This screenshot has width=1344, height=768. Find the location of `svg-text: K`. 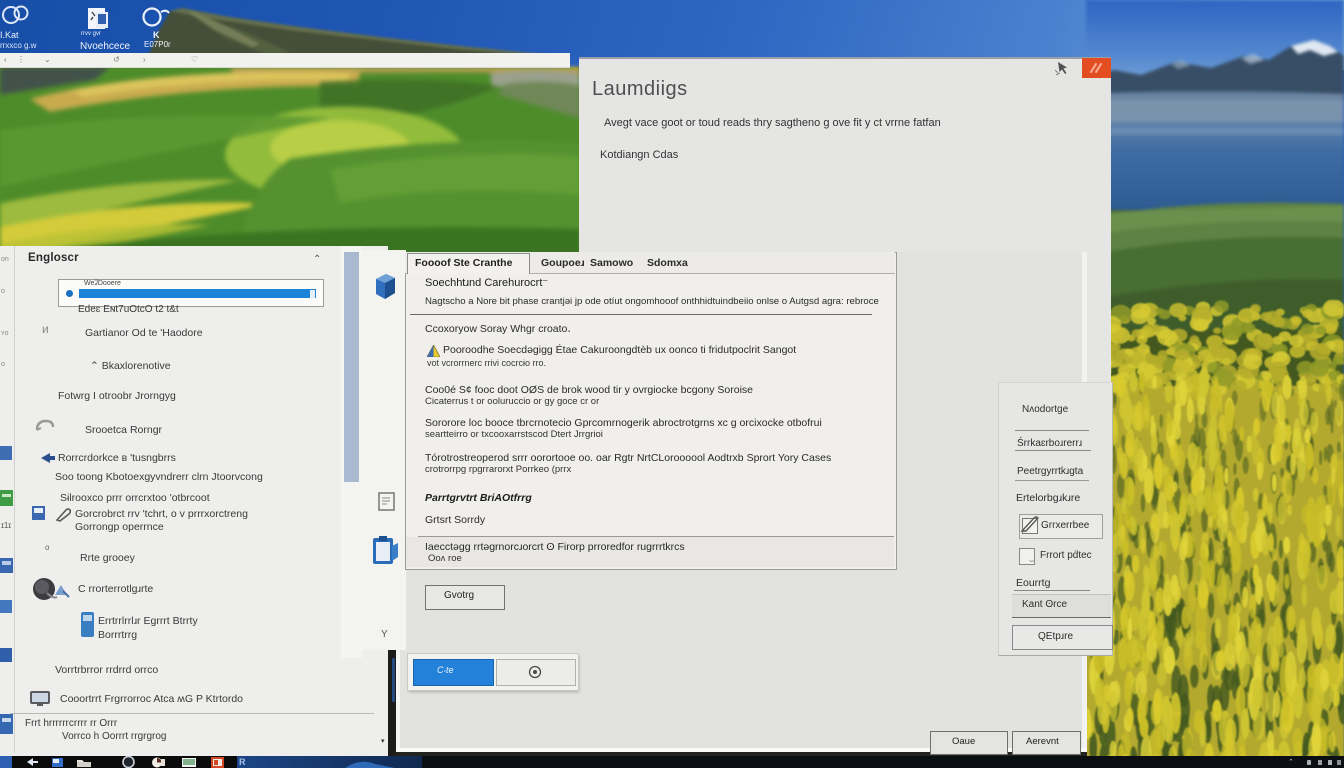

svg-text: K is located at coordinates (156, 35).